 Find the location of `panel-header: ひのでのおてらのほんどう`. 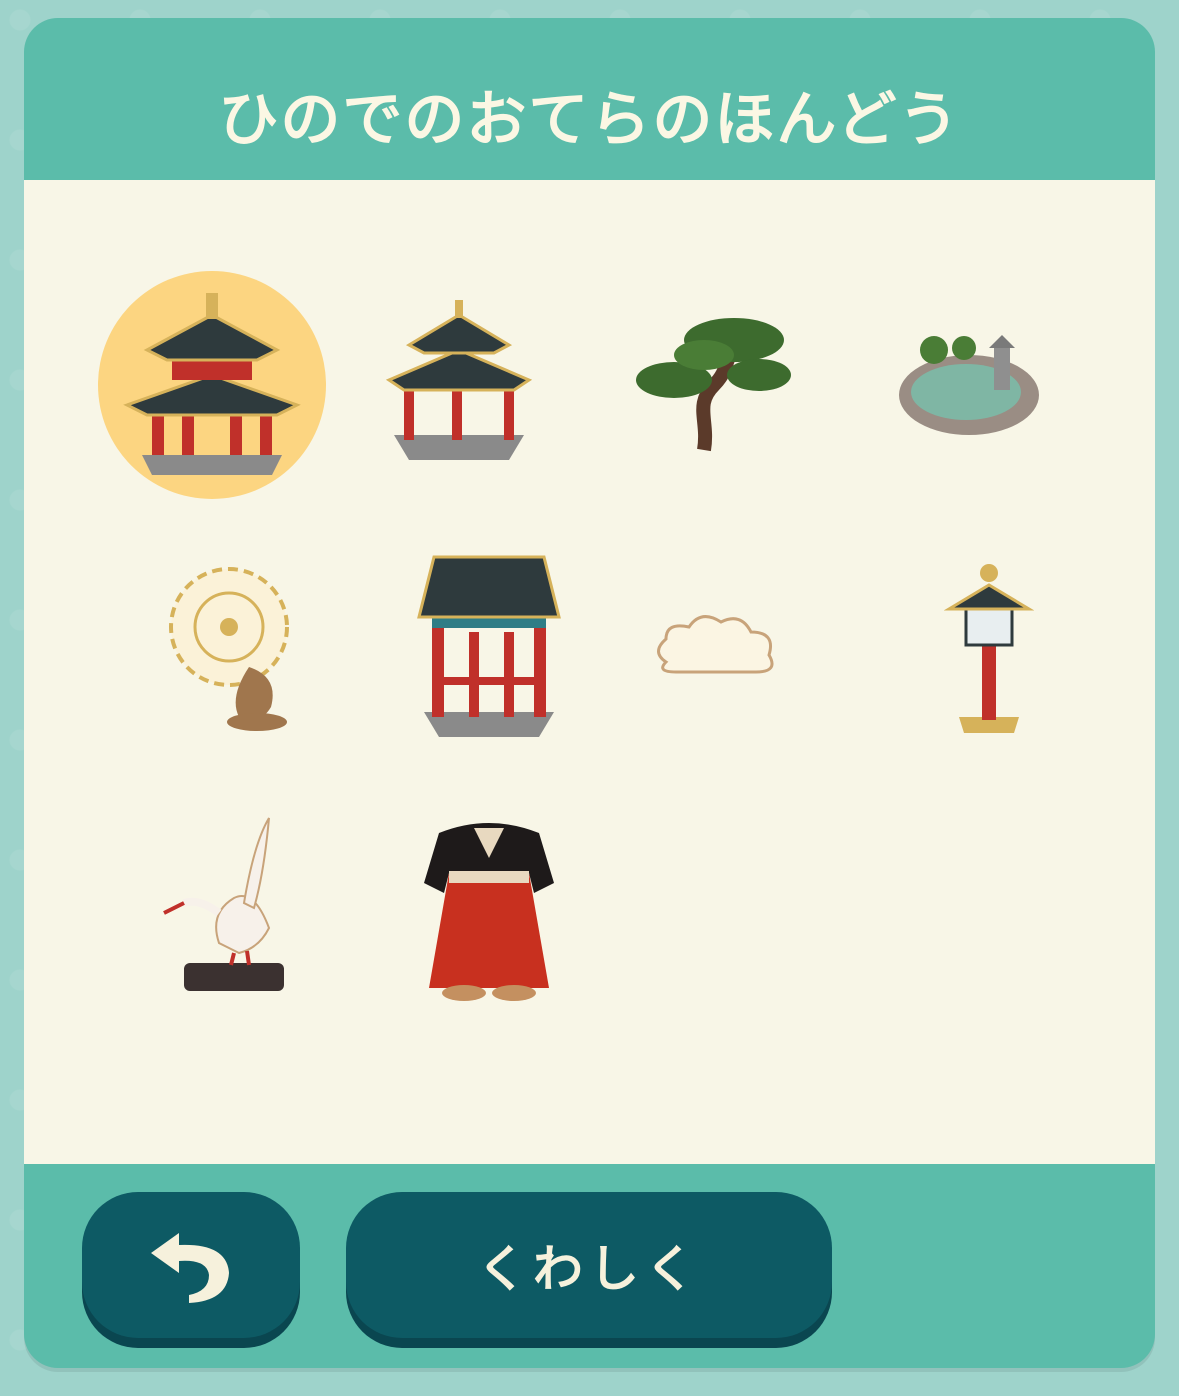

panel-header: ひのでのおてらのほんどう is located at coordinates (589, 99).